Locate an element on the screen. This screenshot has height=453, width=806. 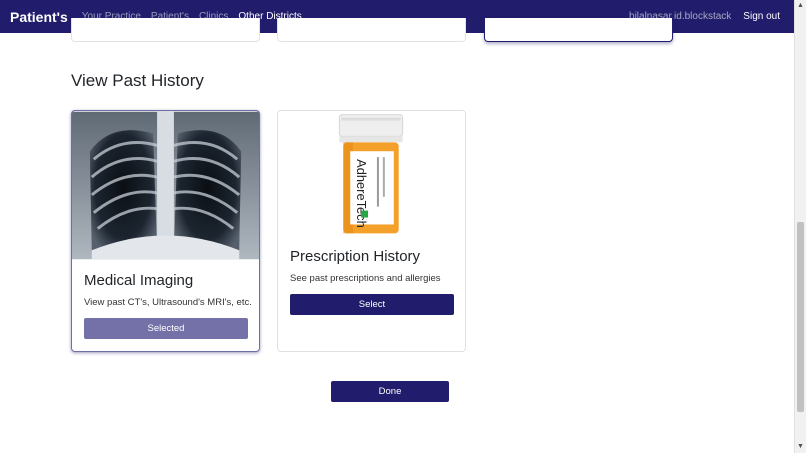
card-title: Medical Imaging is located at coordinates (139, 280).